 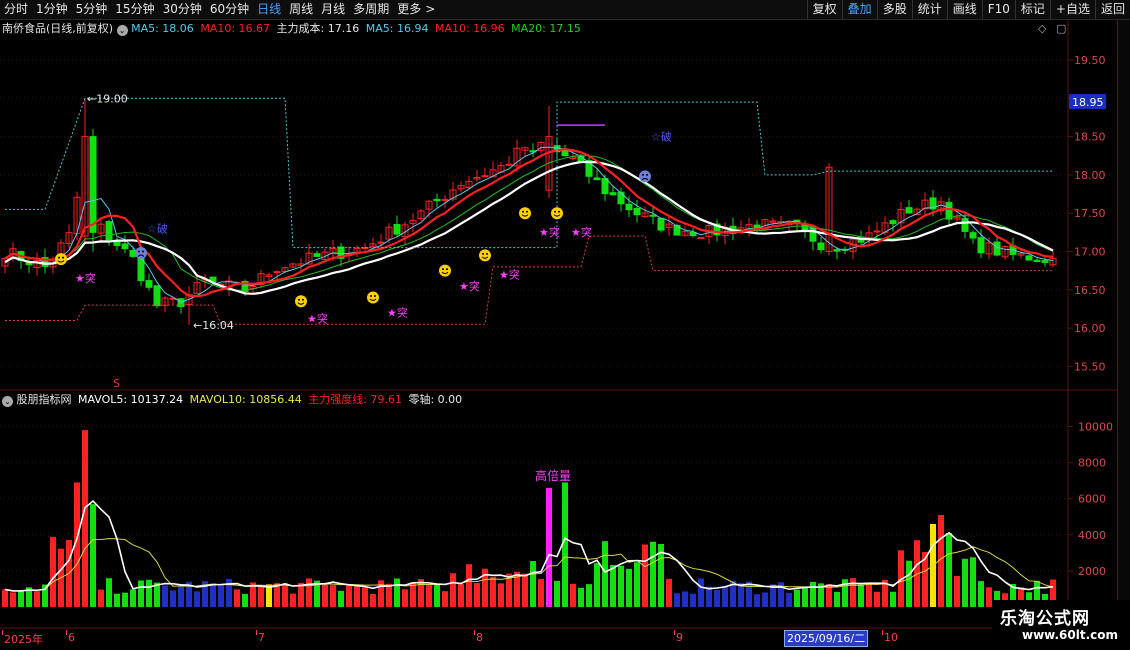 What do you see at coordinates (182, 9) in the screenshot?
I see `period-tab: 30分钟` at bounding box center [182, 9].